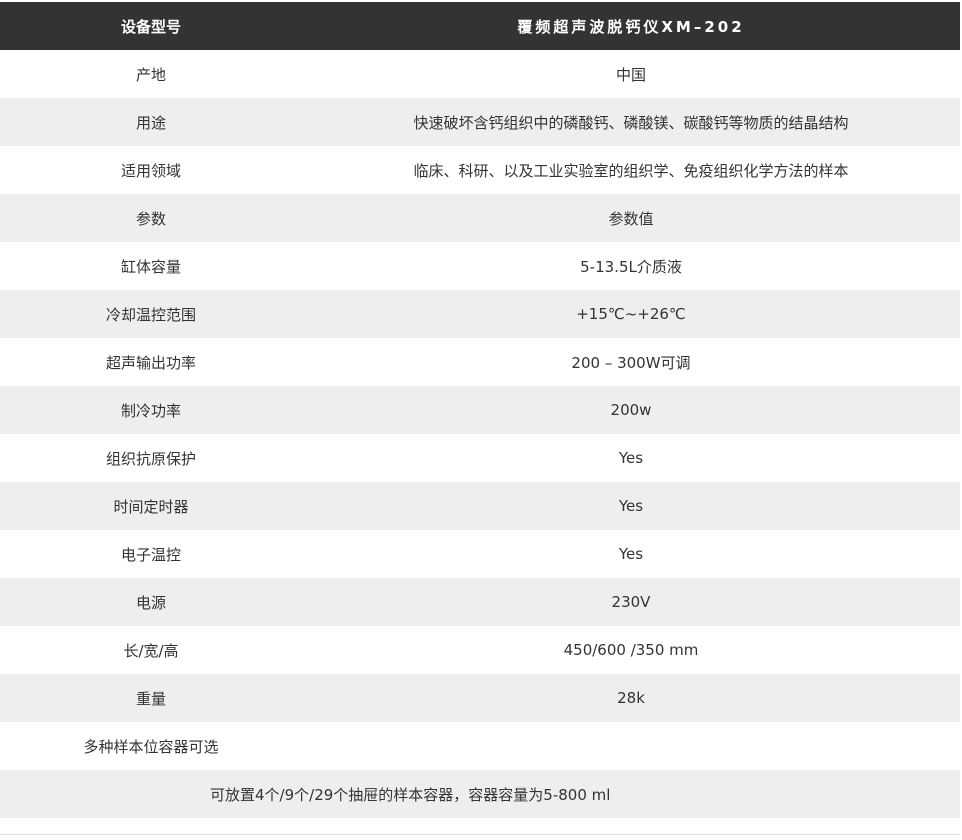  What do you see at coordinates (631, 362) in the screenshot?
I see `row-value: 200 – 300W可调` at bounding box center [631, 362].